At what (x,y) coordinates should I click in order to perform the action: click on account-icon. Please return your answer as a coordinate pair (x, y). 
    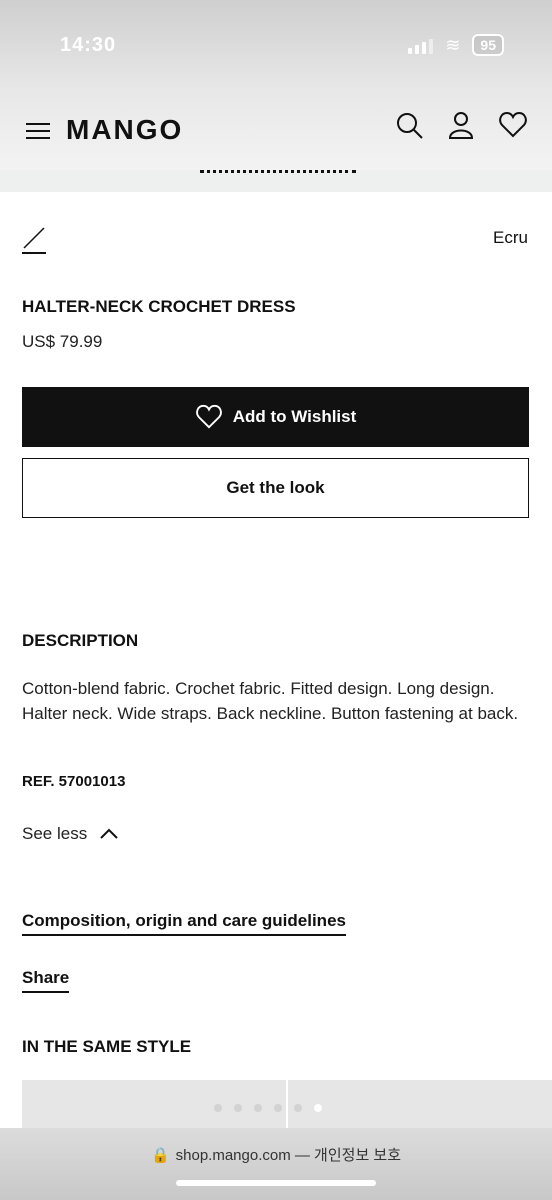
    Looking at the image, I should click on (461, 125).